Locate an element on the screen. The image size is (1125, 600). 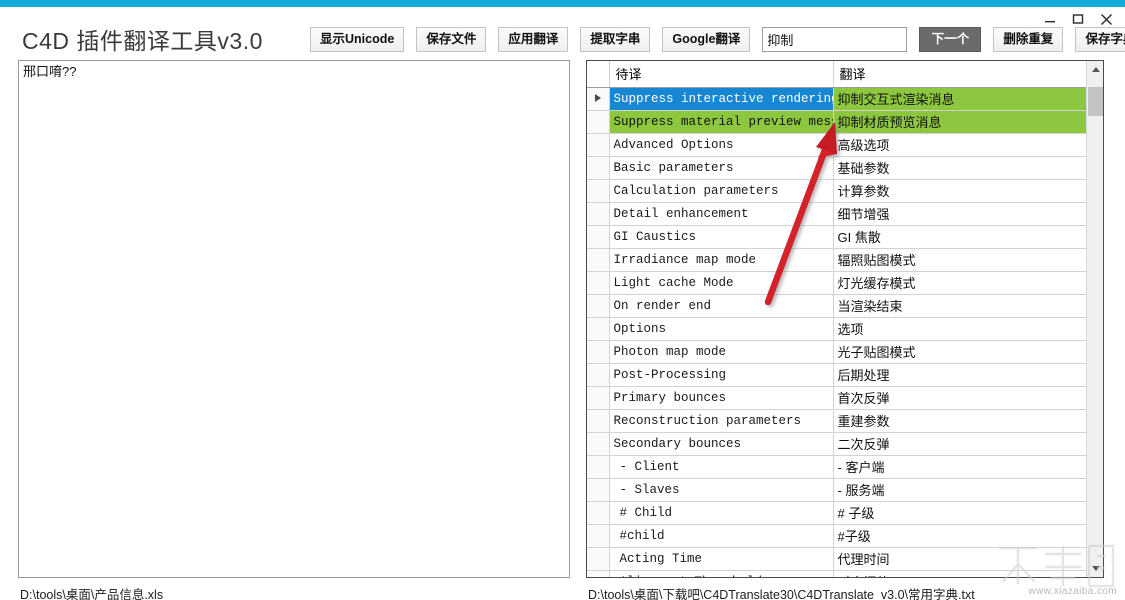
source-cell: Secondary bounces is located at coordinates (721, 444).